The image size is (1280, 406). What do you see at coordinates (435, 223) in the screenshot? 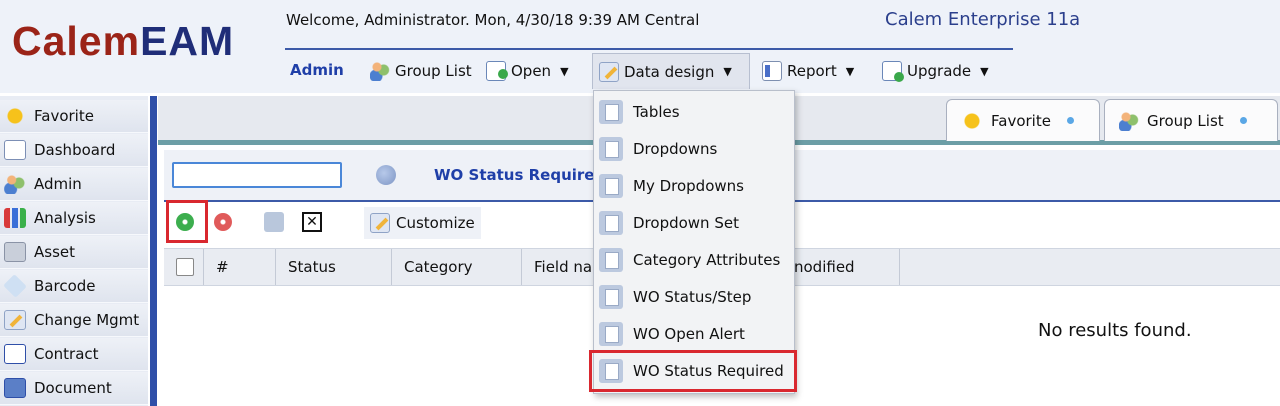
I see `customize-label: Customize` at bounding box center [435, 223].